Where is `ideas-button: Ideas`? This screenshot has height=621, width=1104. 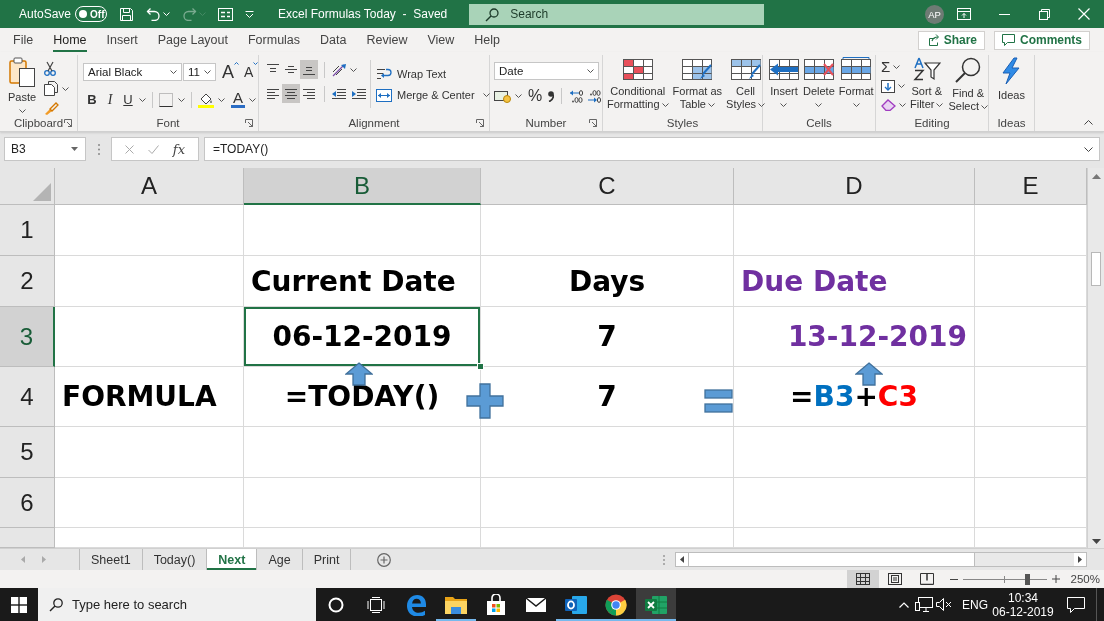 ideas-button: Ideas is located at coordinates (1011, 79).